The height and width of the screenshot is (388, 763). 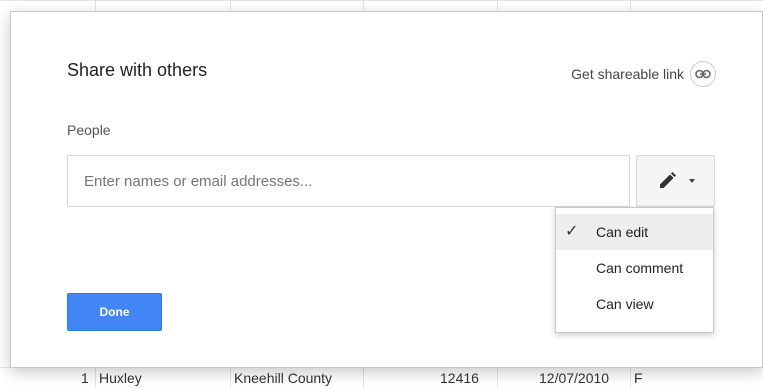 I want to click on cell-flag: F, so click(x=638, y=378).